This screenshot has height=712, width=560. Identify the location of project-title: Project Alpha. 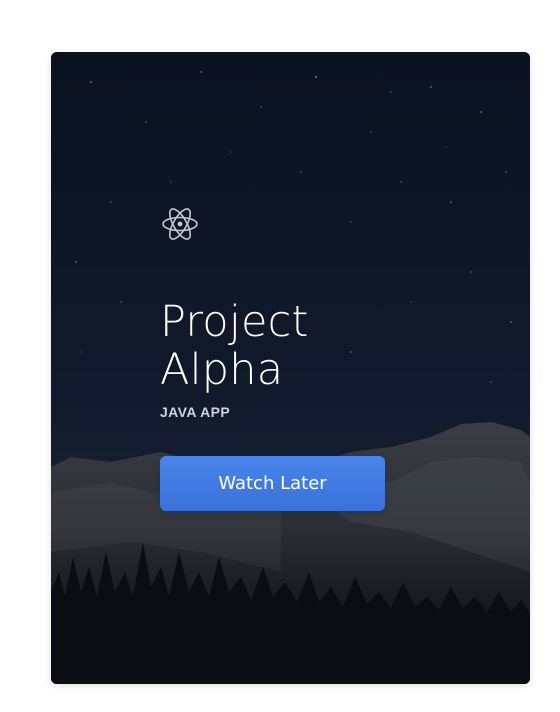
(310, 346).